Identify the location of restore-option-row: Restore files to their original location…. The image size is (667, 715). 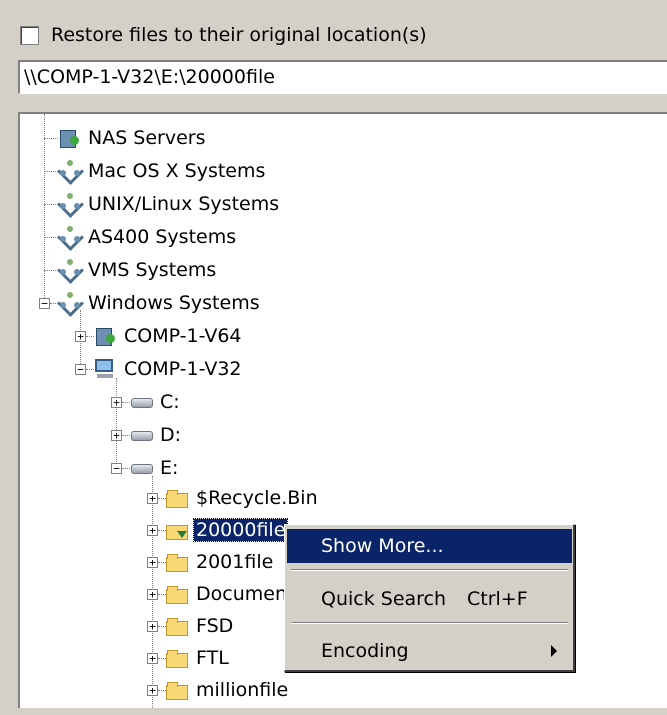
(223, 35).